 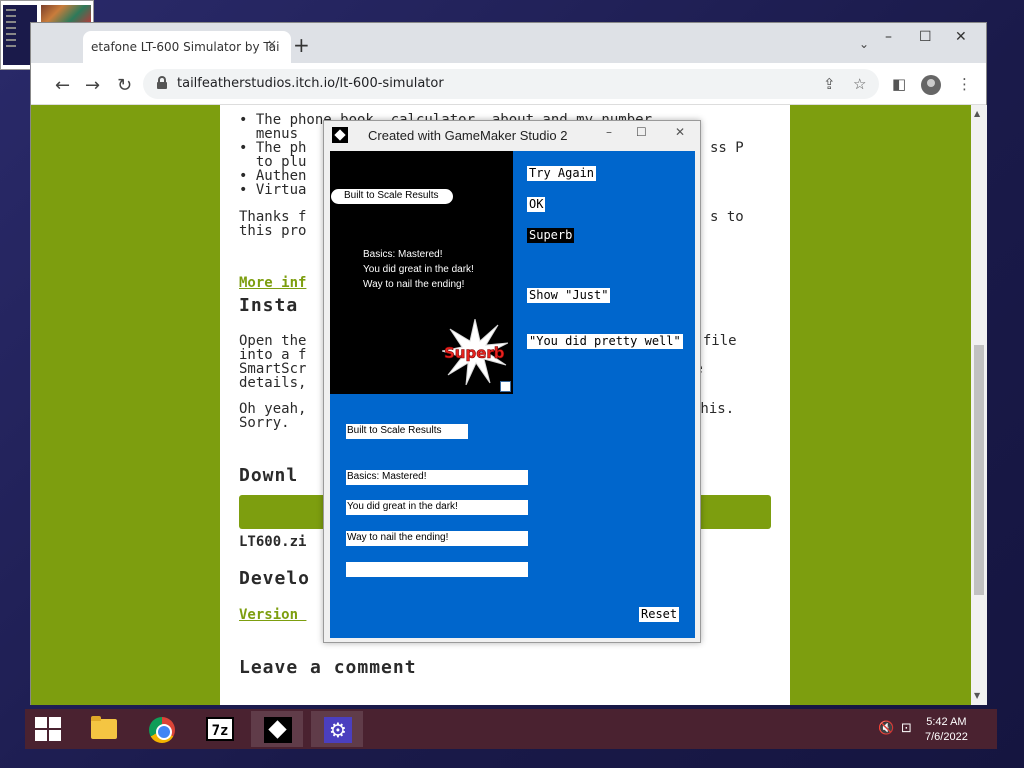 I want to click on bullet-tail: ss P, so click(x=727, y=148).